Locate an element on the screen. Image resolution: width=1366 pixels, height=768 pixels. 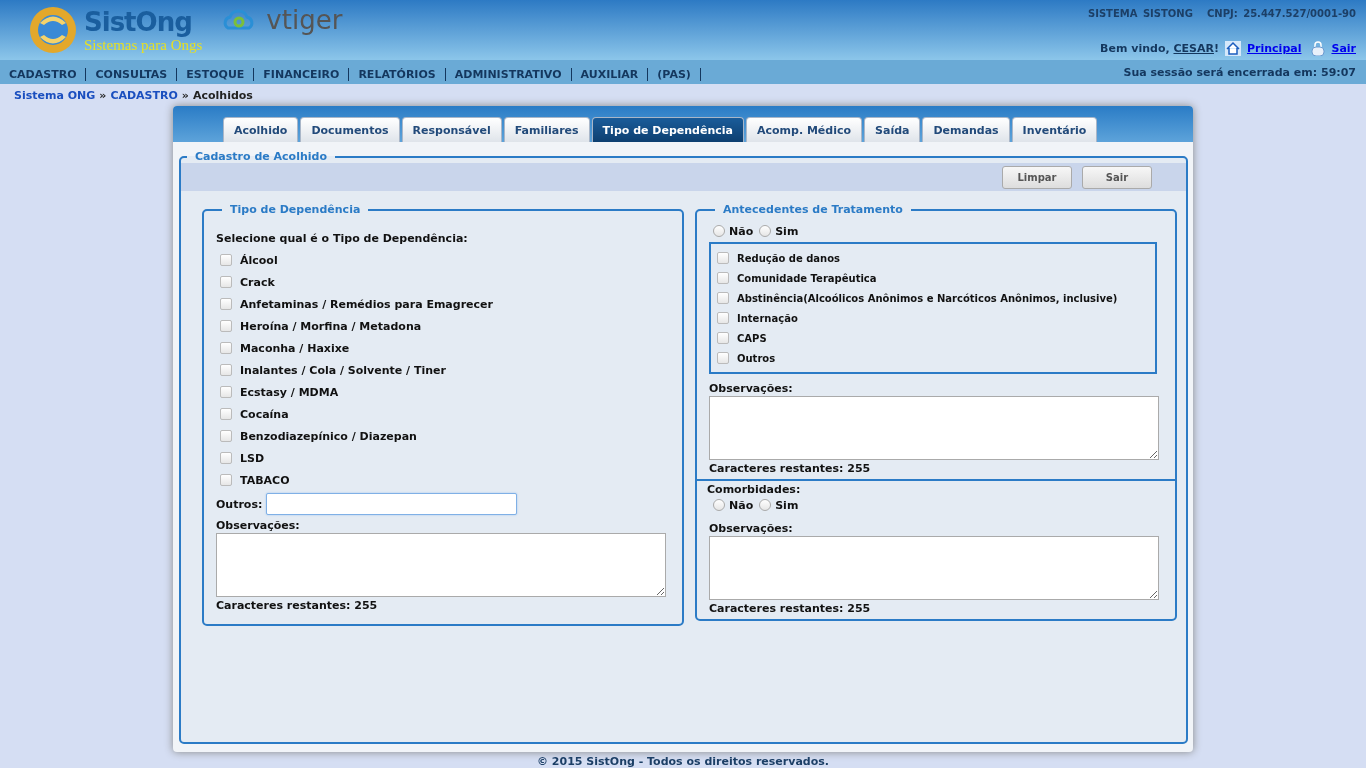
logo-subtitle: Sistemas para Ongs is located at coordinates (143, 45).